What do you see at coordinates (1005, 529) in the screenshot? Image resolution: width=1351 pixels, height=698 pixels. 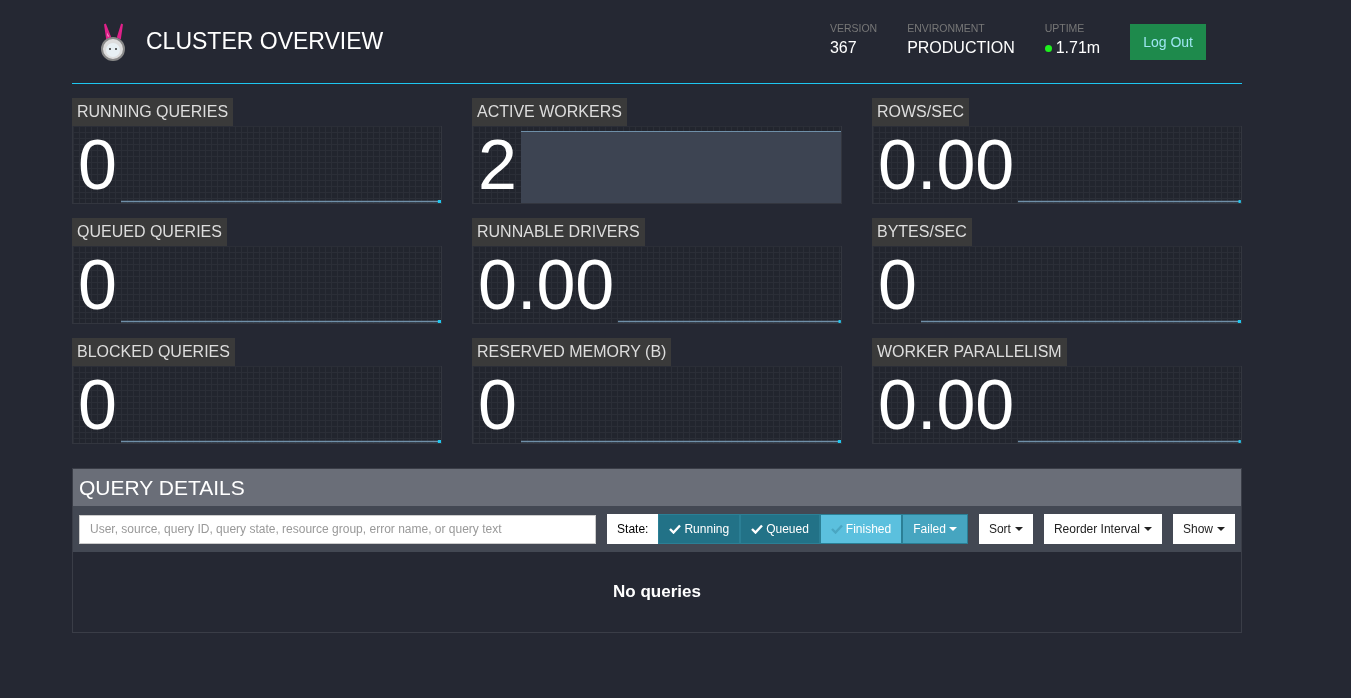 I see `dropdown-button: Sort` at bounding box center [1005, 529].